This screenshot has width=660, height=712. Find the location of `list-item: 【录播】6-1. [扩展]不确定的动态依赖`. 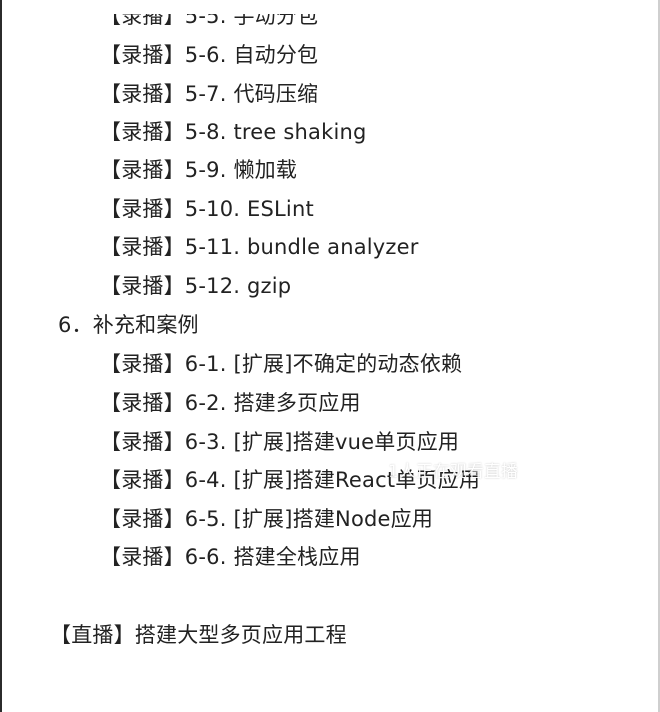

list-item: 【录播】6-1. [扩展]不确定的动态依赖 is located at coordinates (281, 364).